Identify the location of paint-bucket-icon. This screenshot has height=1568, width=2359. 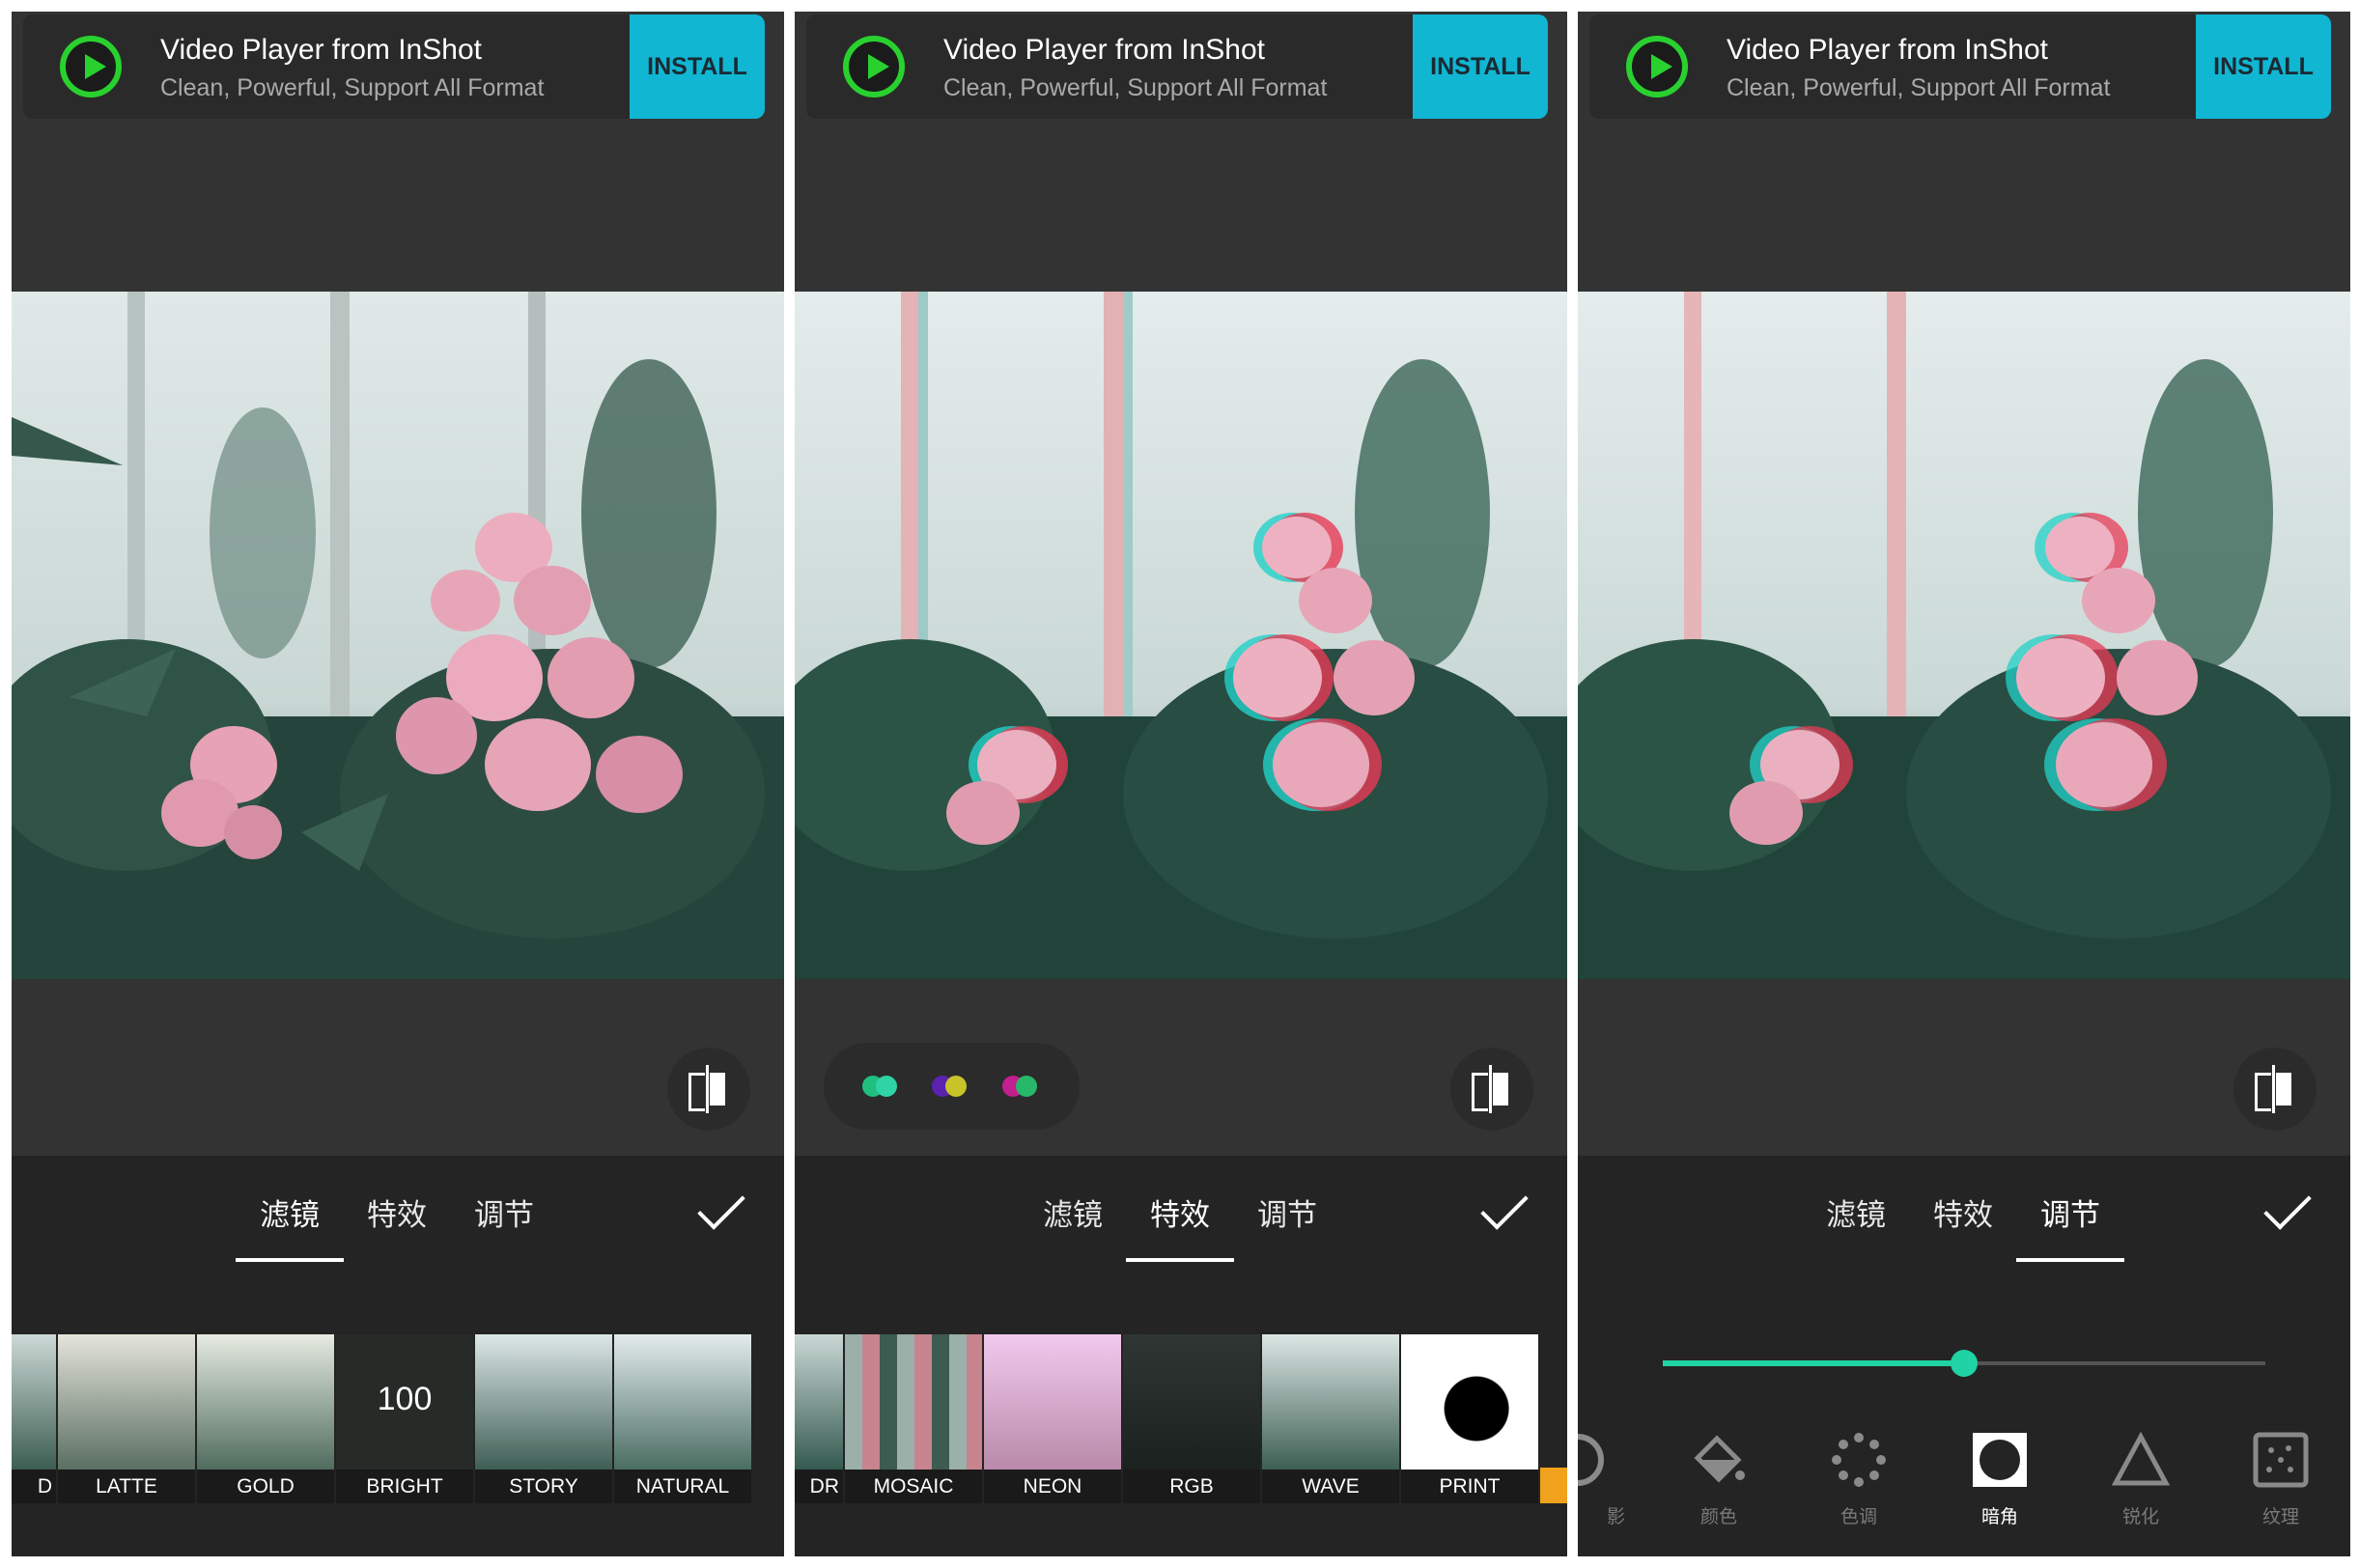
(1719, 1459).